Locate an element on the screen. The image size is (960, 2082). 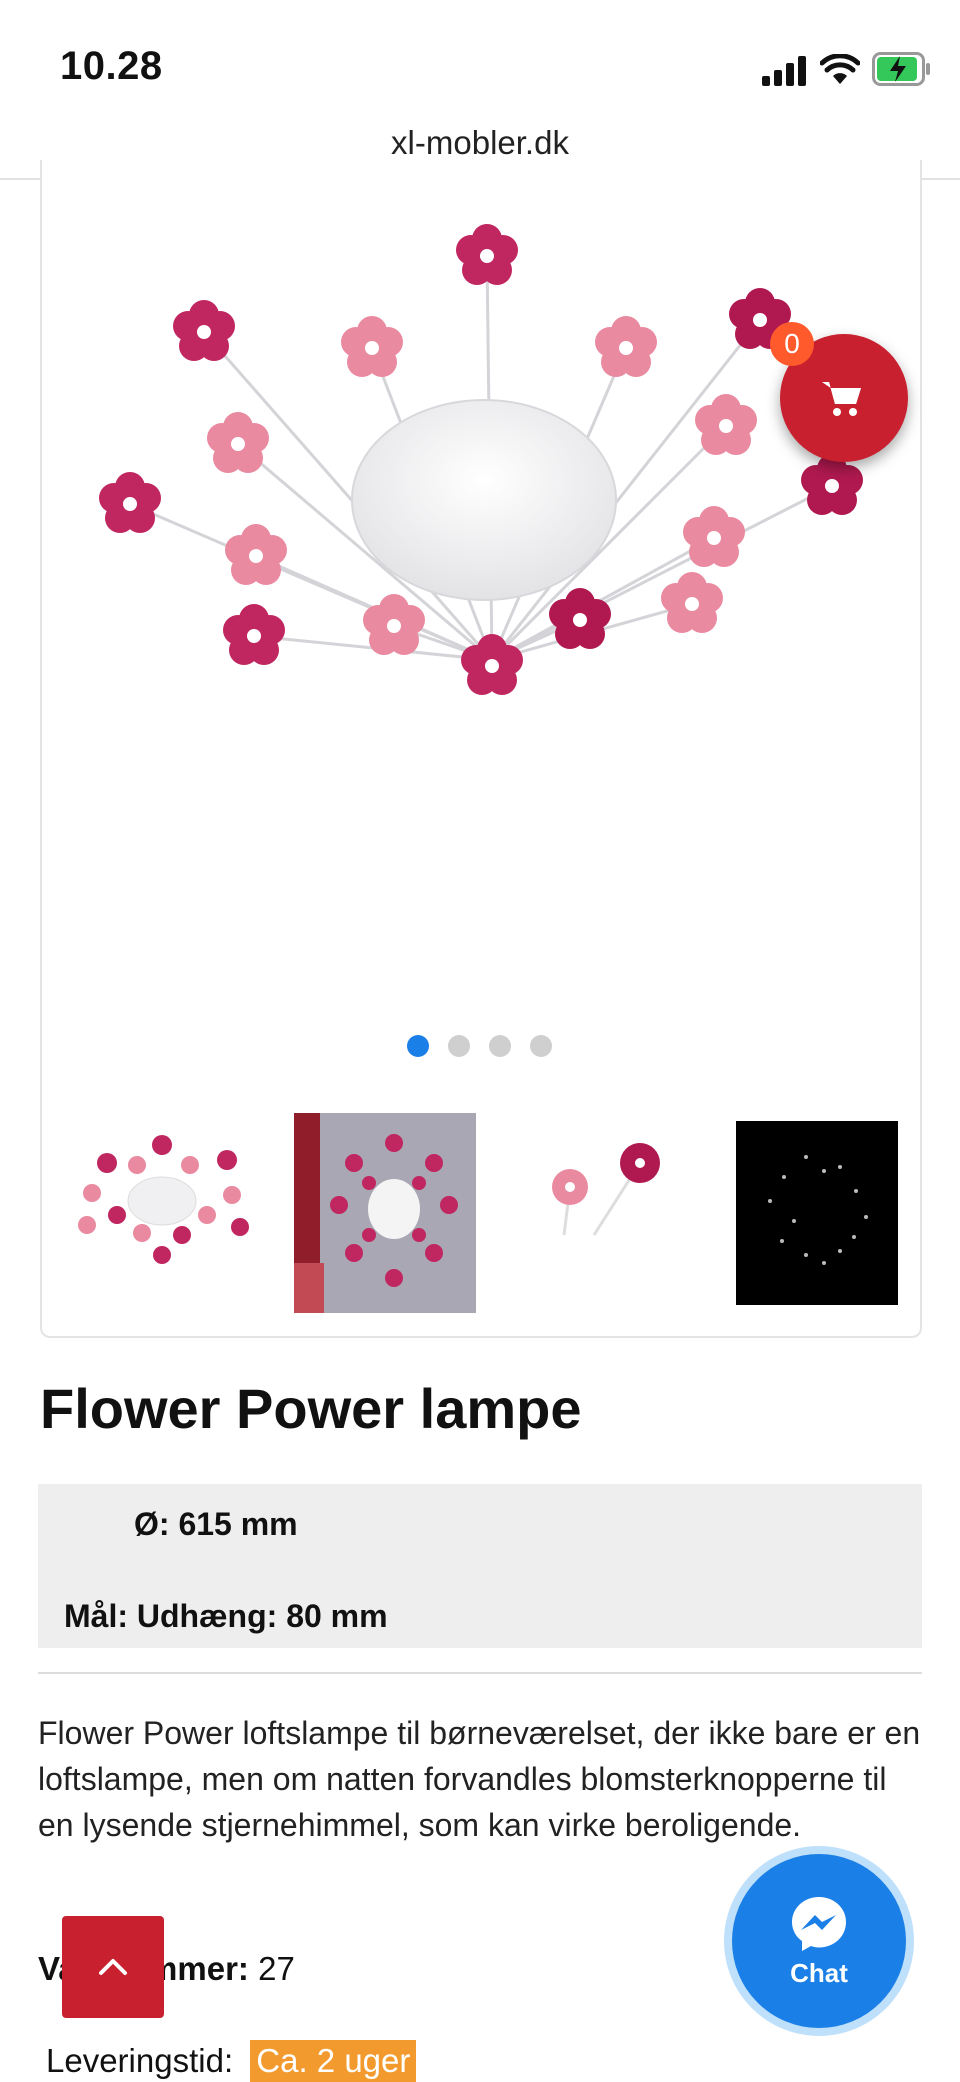
chat-label: Chat is located at coordinates (819, 1973).